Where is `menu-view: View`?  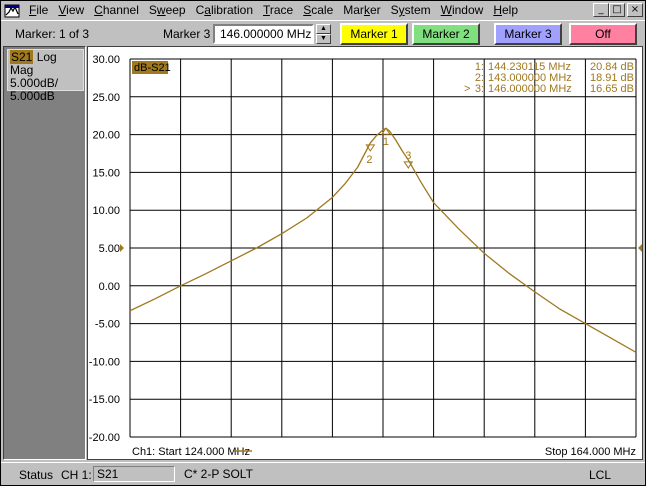 menu-view: View is located at coordinates (71, 10).